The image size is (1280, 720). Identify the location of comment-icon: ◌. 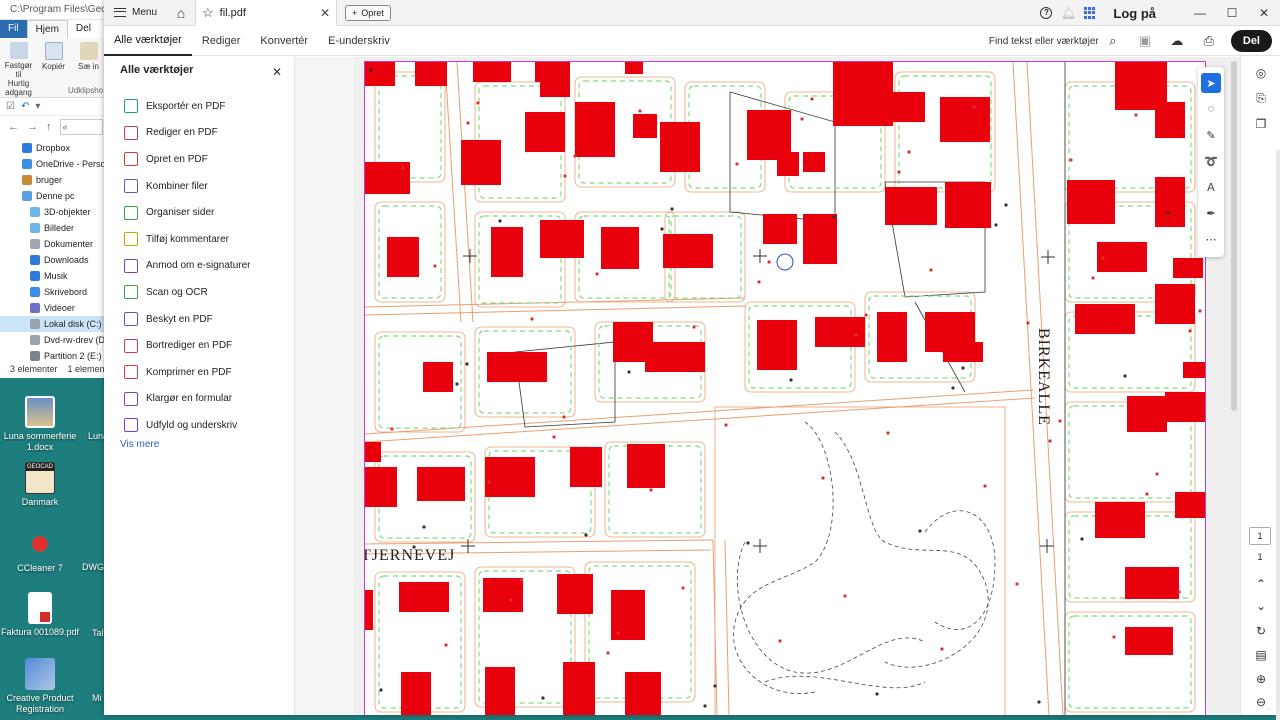
(1211, 109).